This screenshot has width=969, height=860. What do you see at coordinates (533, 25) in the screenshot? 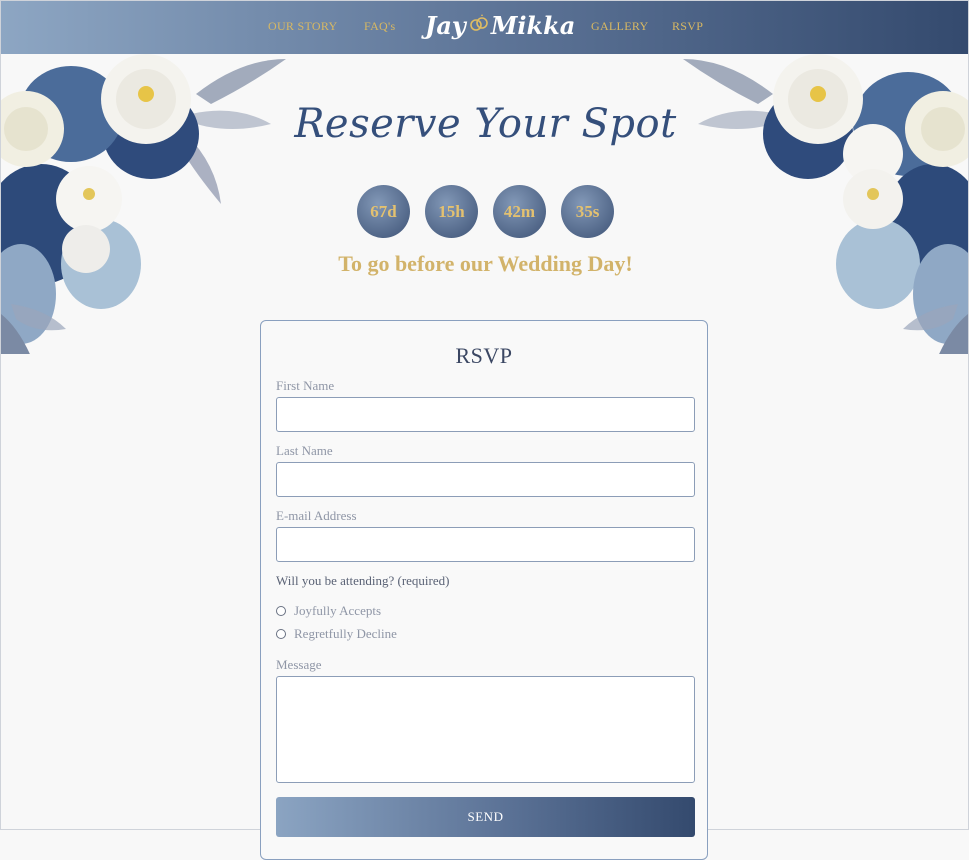
I see `brand-name-right: Mikka` at bounding box center [533, 25].